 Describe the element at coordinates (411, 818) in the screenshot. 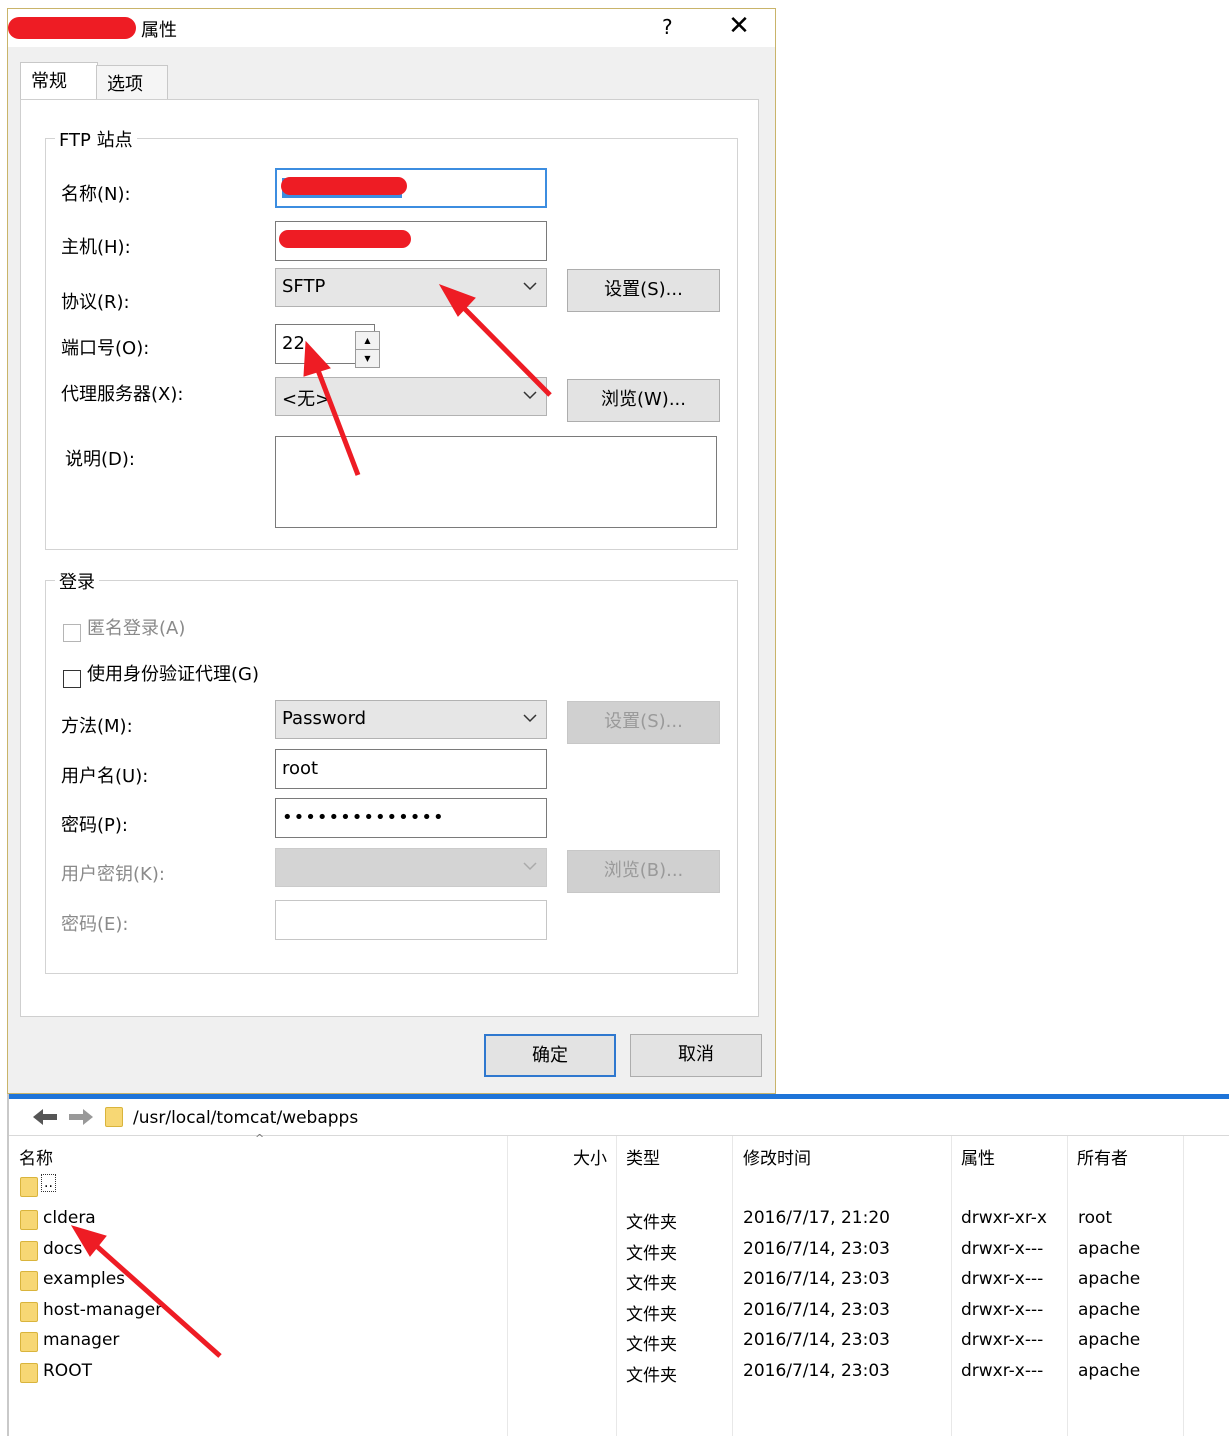

I see `password-input: ••••••••••••••` at that location.